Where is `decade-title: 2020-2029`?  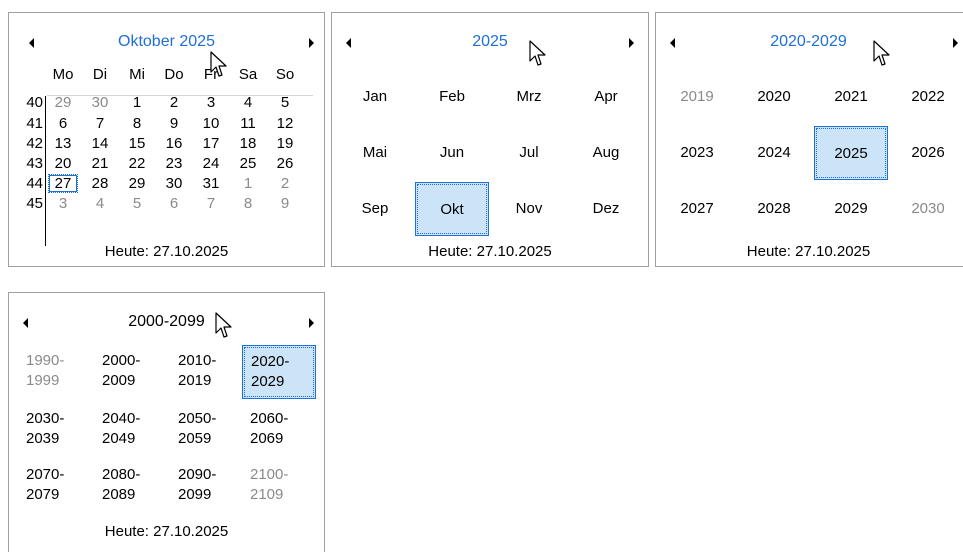 decade-title: 2020-2029 is located at coordinates (808, 42).